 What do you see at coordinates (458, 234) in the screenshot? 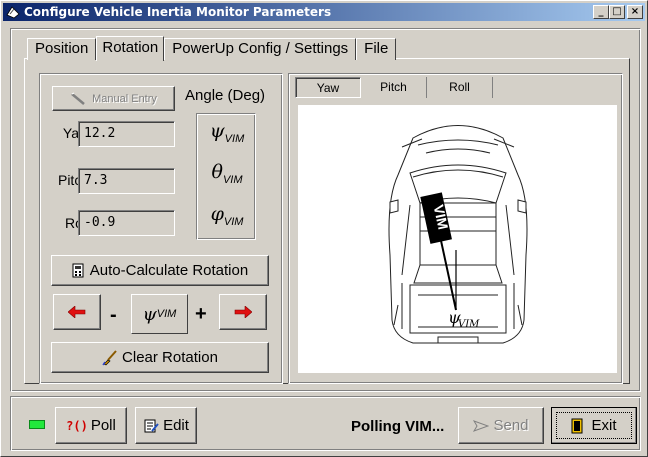
I see `vehicle-drawing: VIM ψ VIM` at bounding box center [458, 234].